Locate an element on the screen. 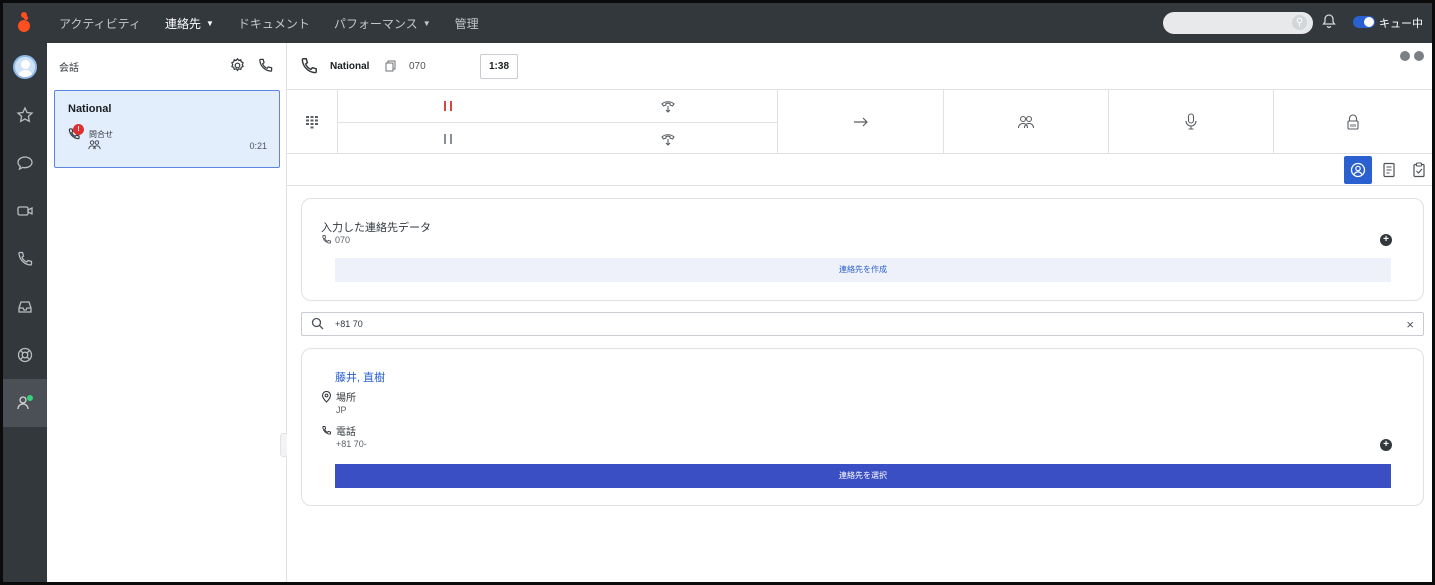 Image resolution: width=1435 pixels, height=585 pixels. nav-activity-label: アクティビティ is located at coordinates (100, 23).